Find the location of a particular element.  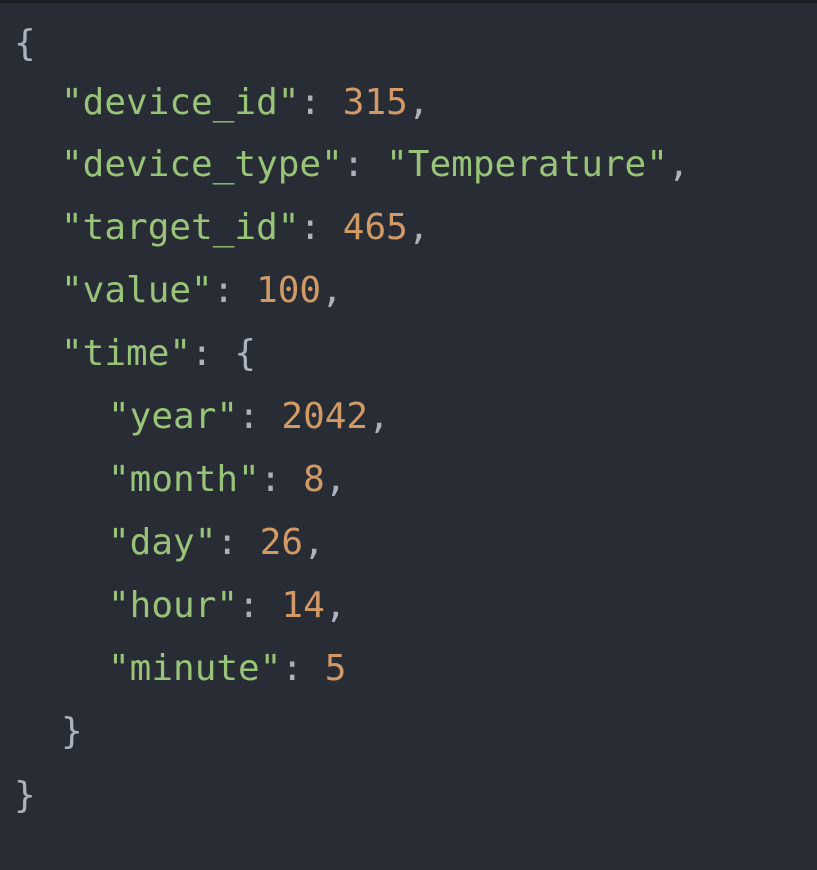

json-key-device-type: "device_type" is located at coordinates (202, 164).